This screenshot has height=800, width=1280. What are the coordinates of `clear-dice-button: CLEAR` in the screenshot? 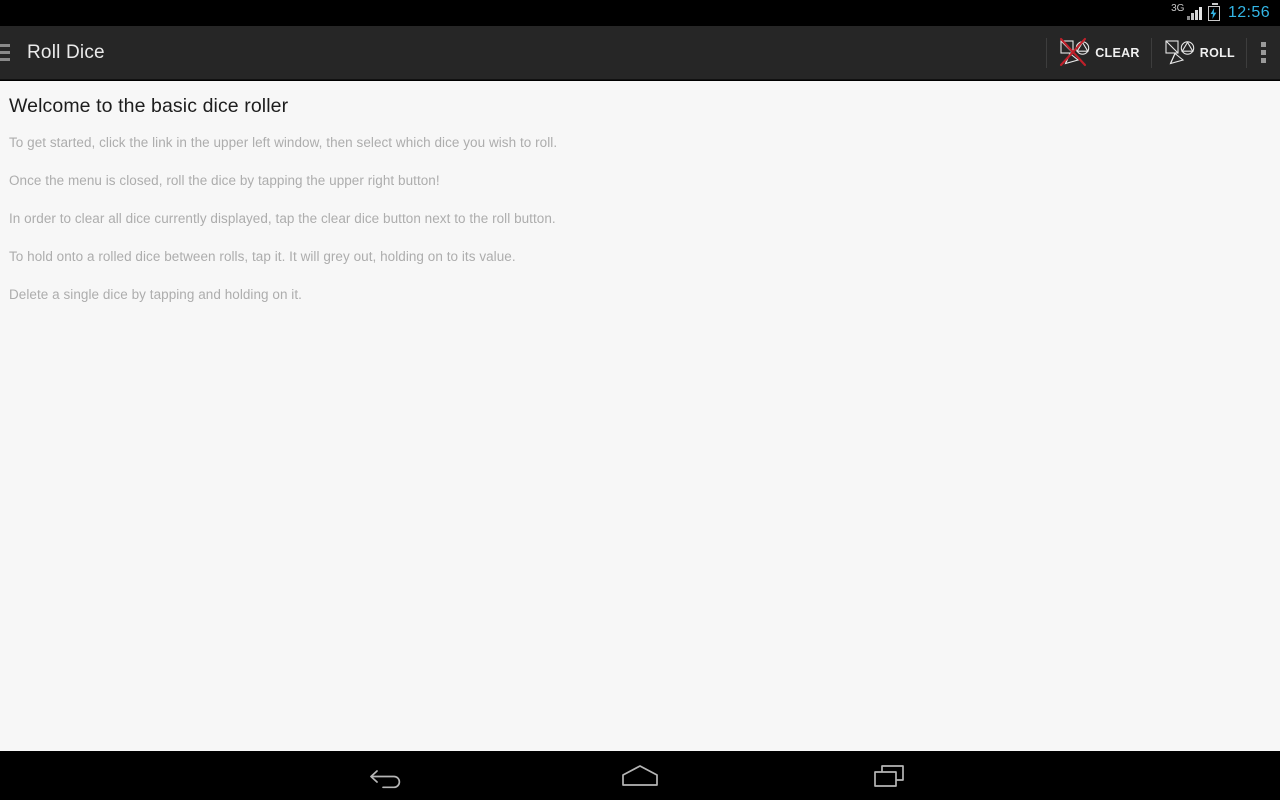 It's located at (1099, 53).